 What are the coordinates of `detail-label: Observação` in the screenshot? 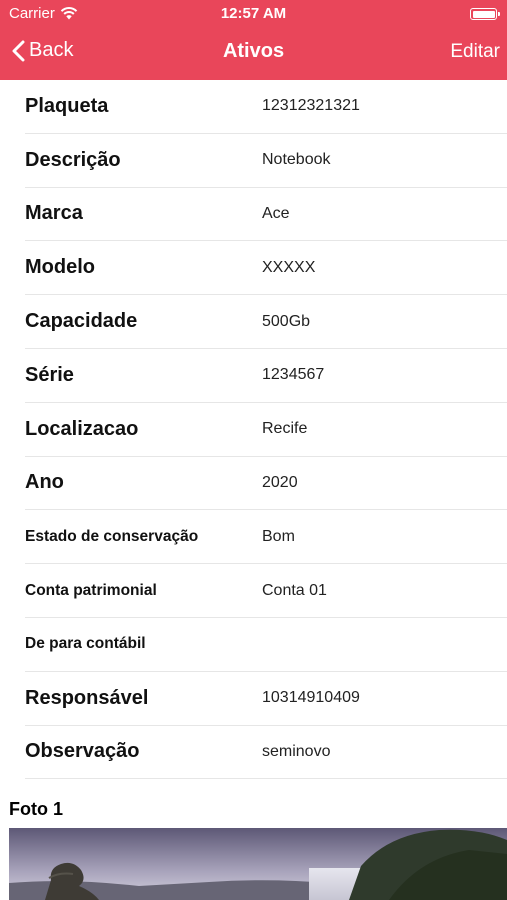 It's located at (82, 751).